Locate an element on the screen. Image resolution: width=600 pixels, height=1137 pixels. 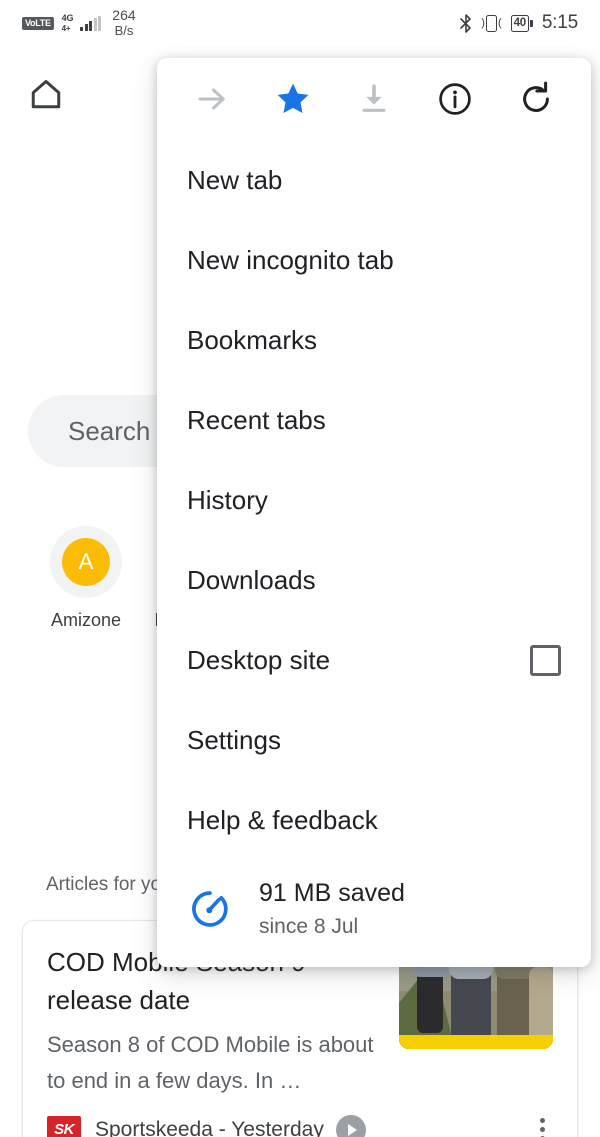
menu-item-label: New incognito tab is located at coordinates (290, 259).